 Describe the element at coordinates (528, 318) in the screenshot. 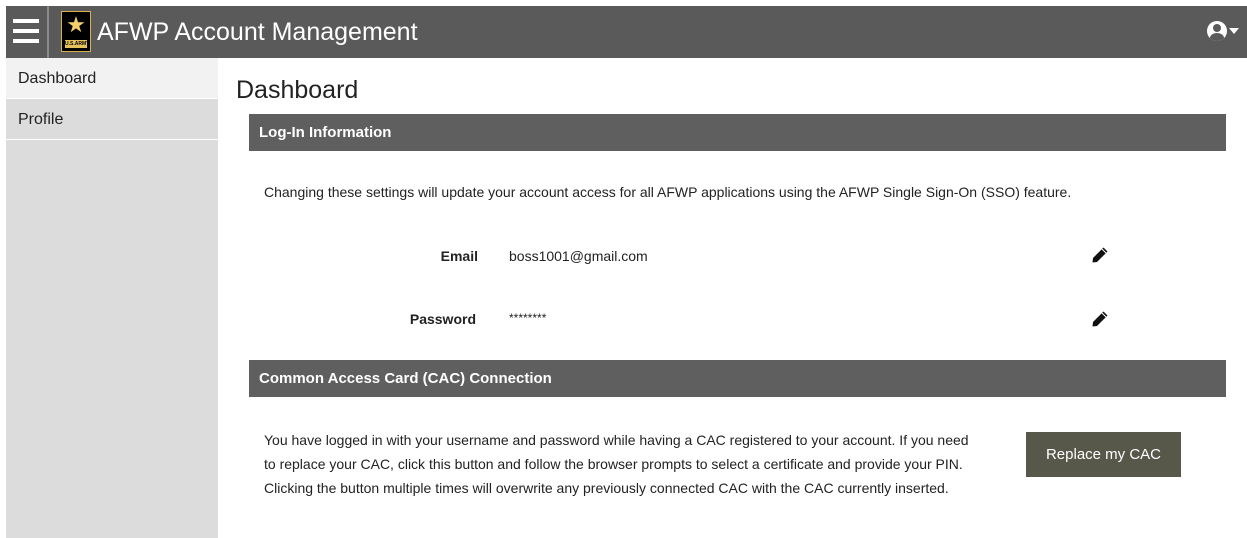

I see `password-value: ********` at that location.